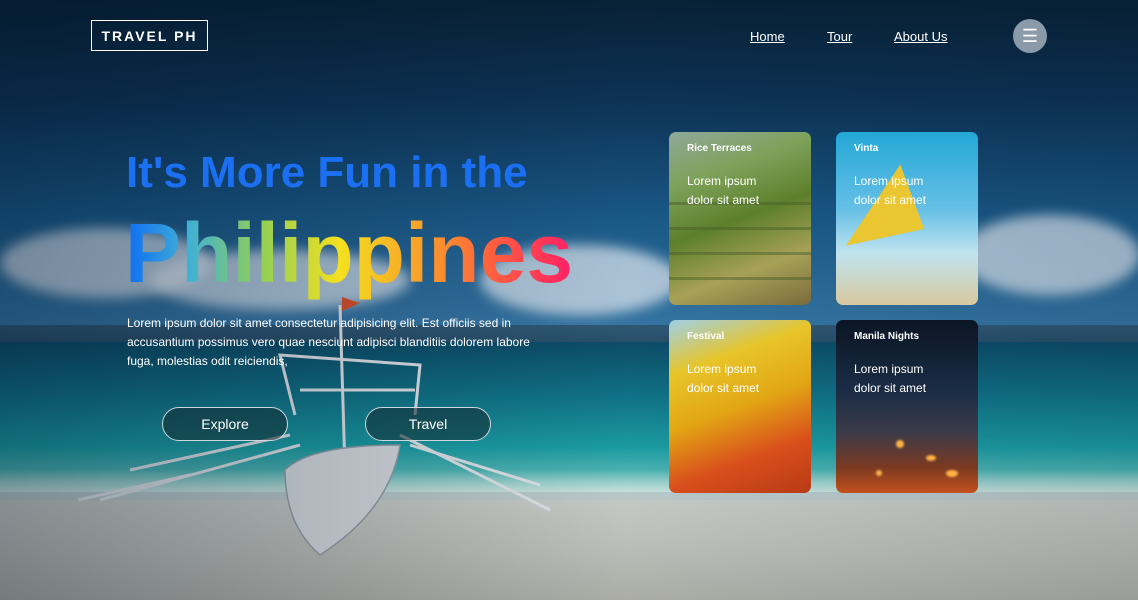  Describe the element at coordinates (428, 424) in the screenshot. I see `travel-button: Travel` at that location.